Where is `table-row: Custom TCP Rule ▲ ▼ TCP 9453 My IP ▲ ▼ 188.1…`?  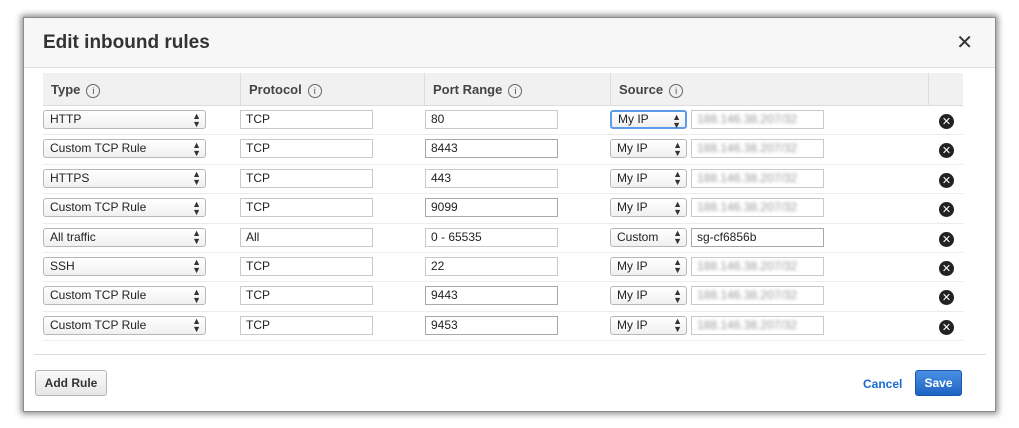 table-row: Custom TCP Rule ▲ ▼ TCP 9453 My IP ▲ ▼ 188.1… is located at coordinates (503, 327).